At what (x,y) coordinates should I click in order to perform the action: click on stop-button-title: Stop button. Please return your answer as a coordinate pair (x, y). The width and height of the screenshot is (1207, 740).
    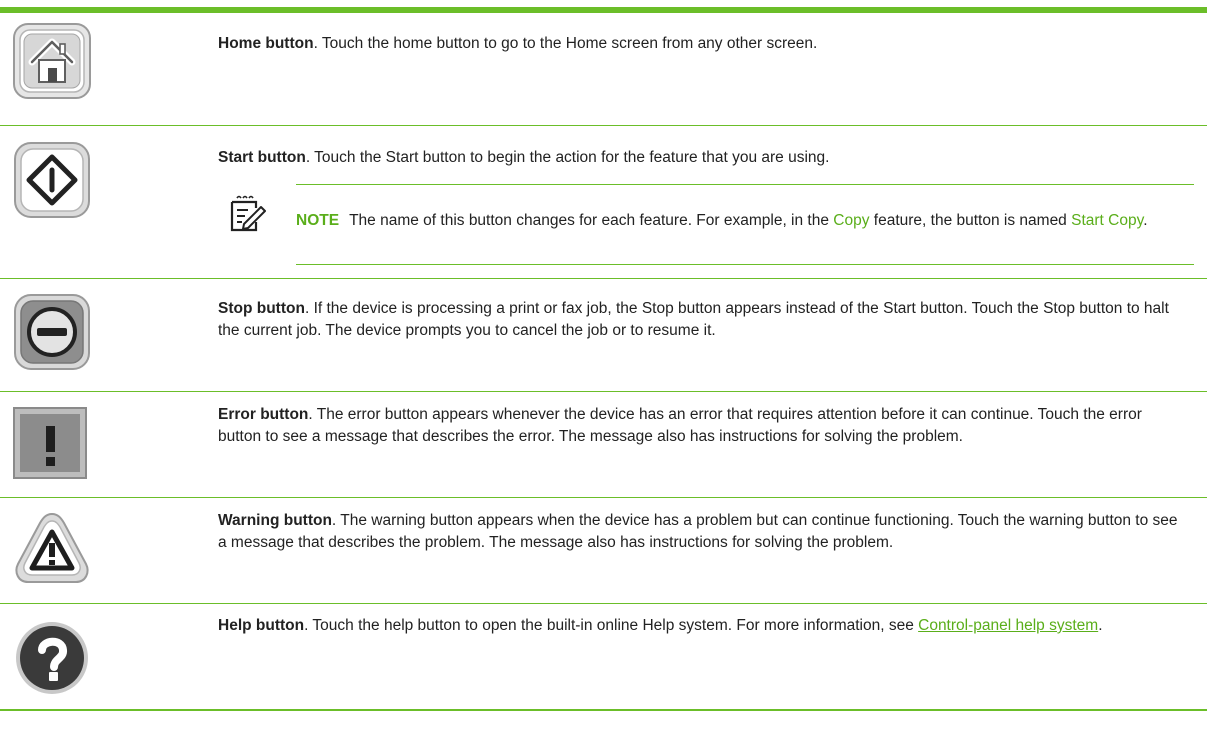
    Looking at the image, I should click on (261, 308).